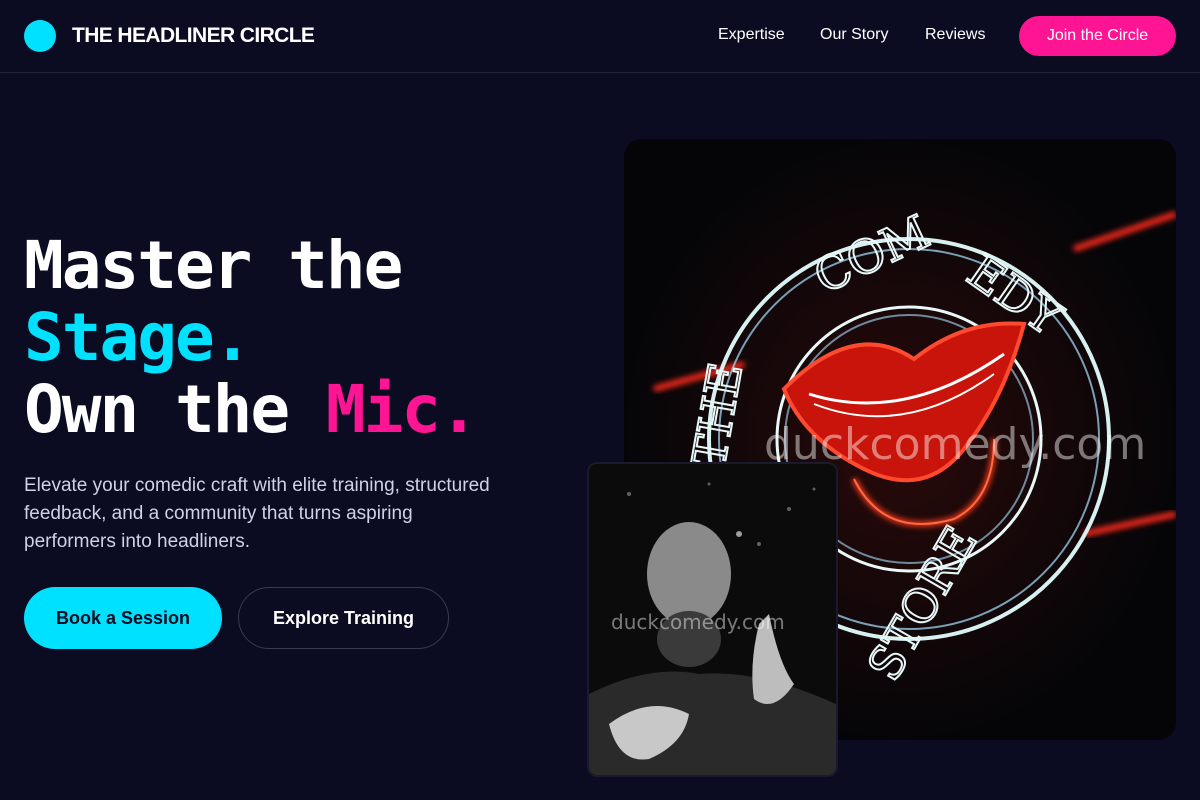 The image size is (1200, 800). Describe the element at coordinates (1097, 36) in the screenshot. I see `join-circle-button: Join the Circle` at that location.